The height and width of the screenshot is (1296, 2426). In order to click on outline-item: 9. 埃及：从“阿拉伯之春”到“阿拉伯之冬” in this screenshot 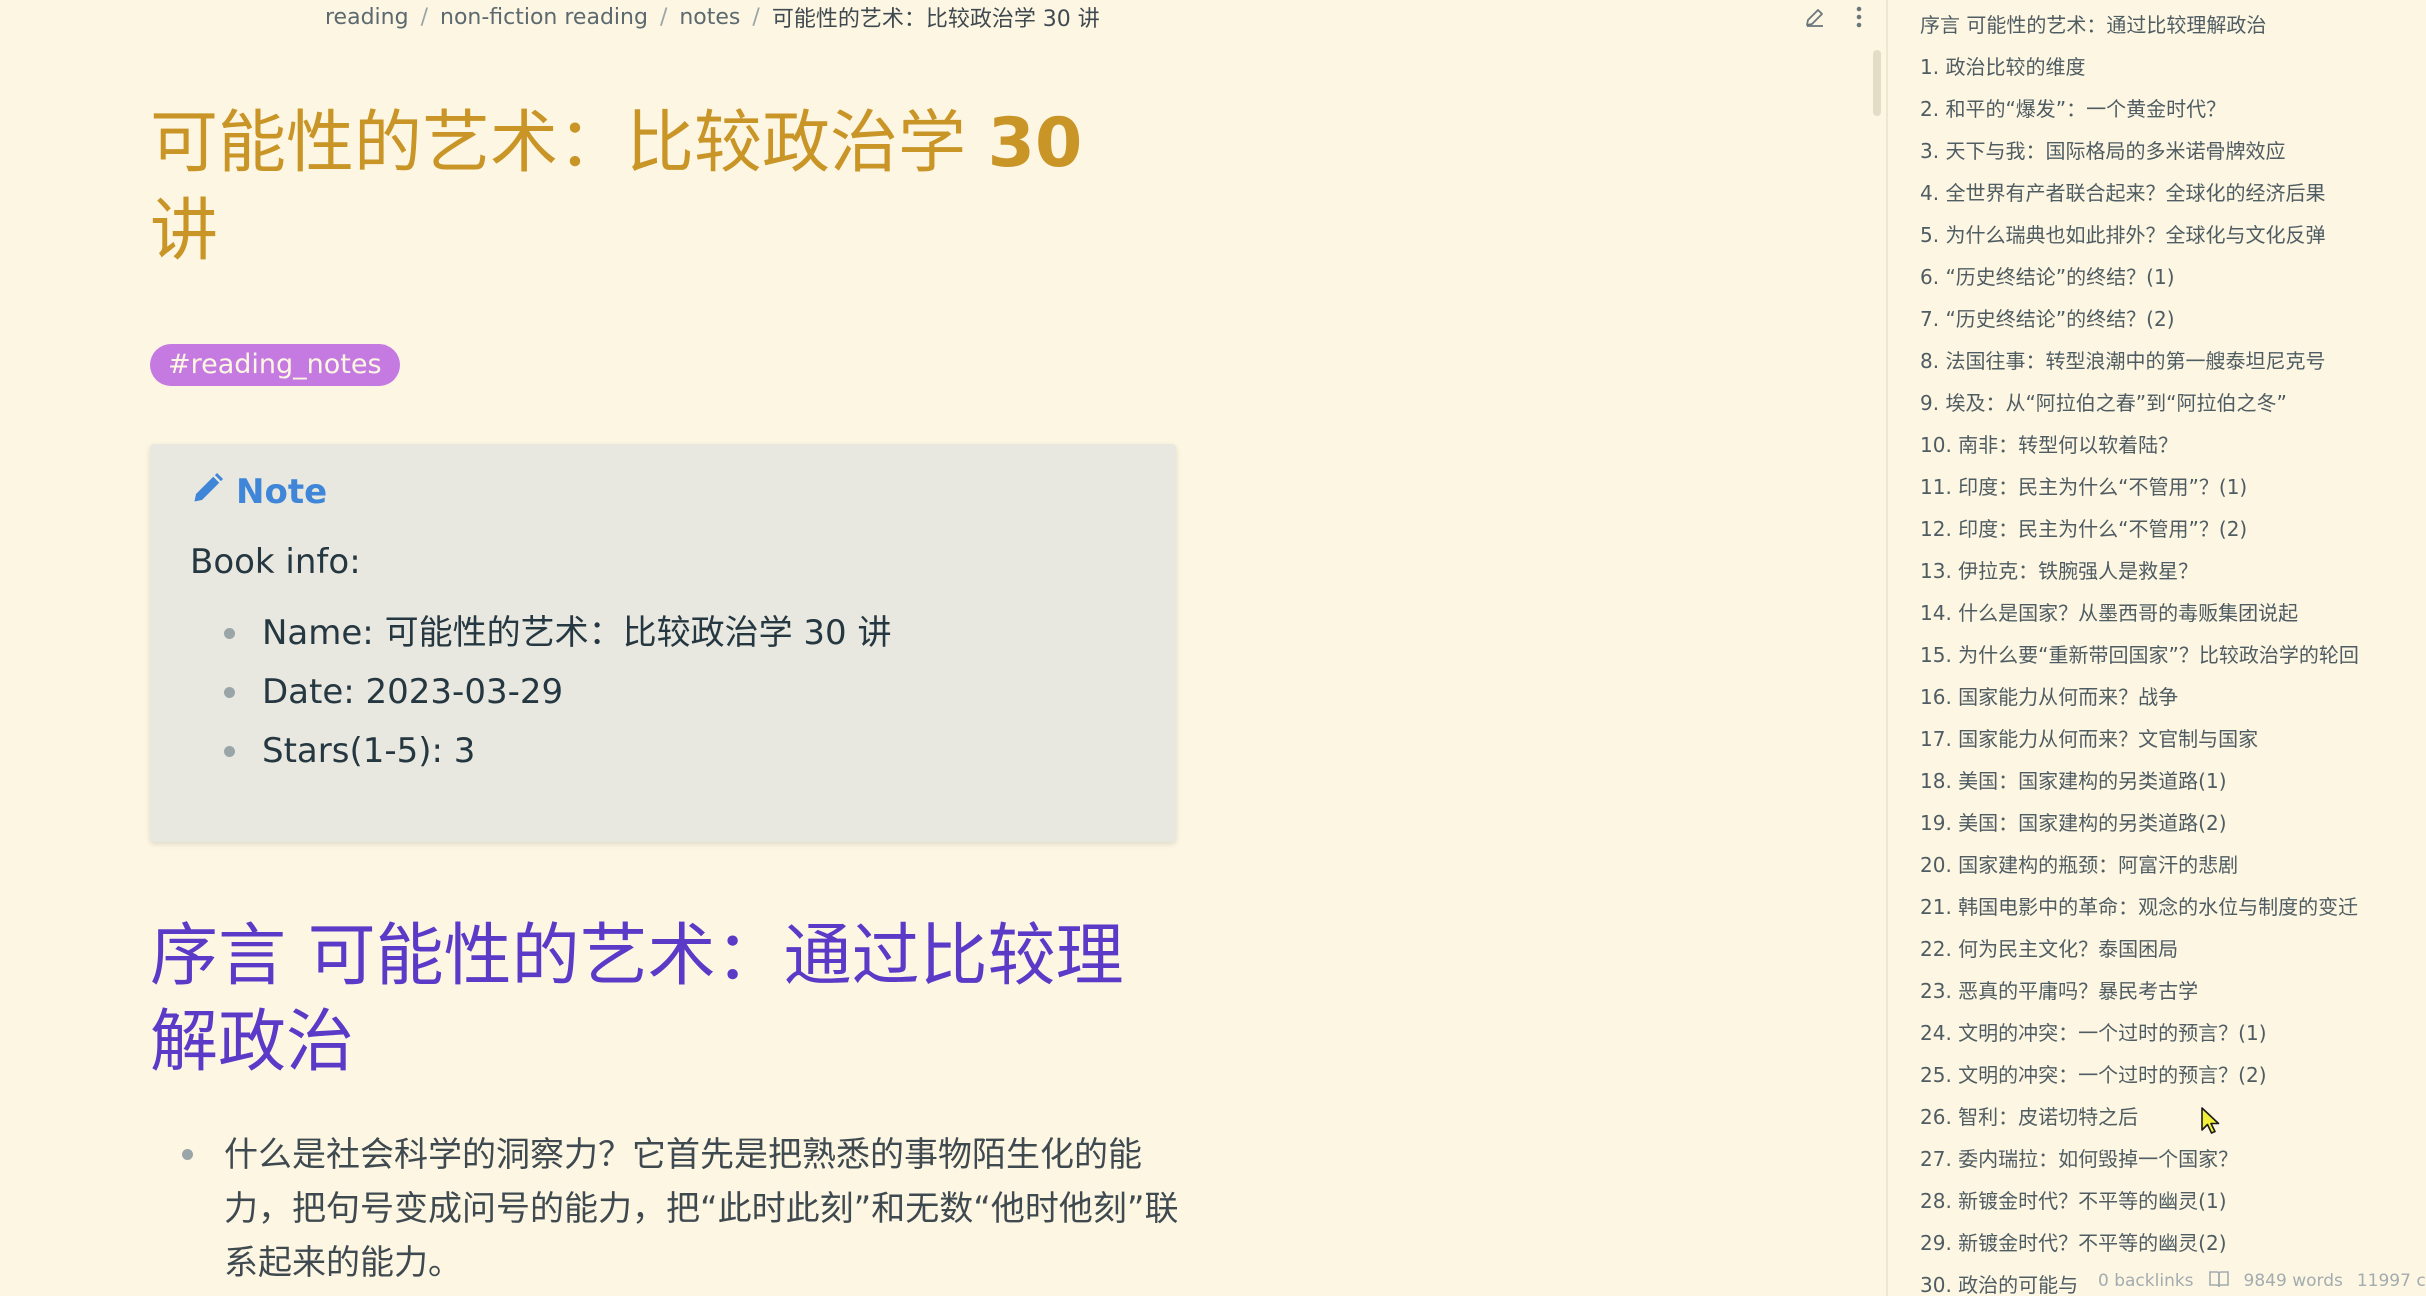, I will do `click(2173, 405)`.